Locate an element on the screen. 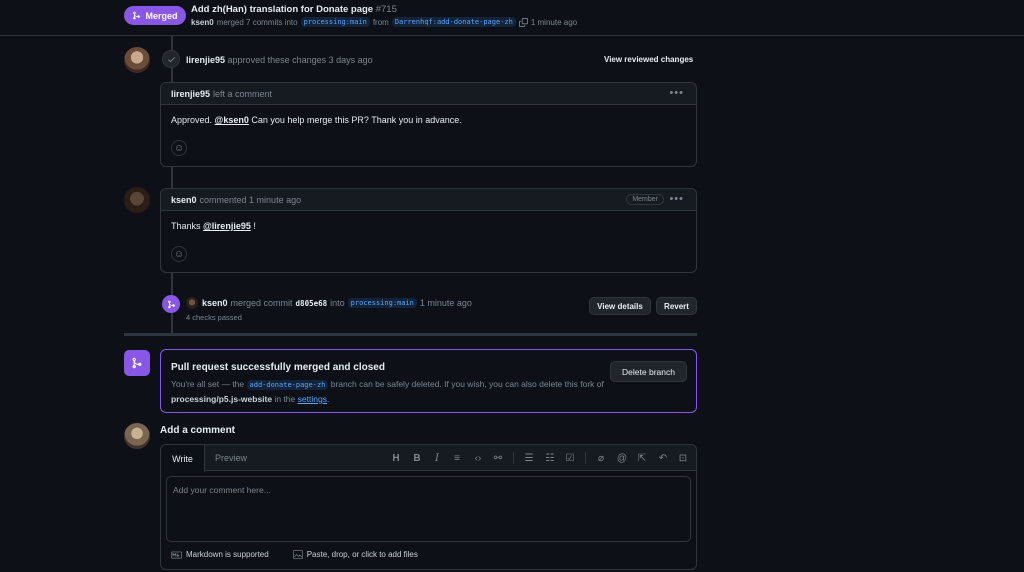 This screenshot has width=1024, height=572. delete-branch-button: Delete branch is located at coordinates (648, 371).